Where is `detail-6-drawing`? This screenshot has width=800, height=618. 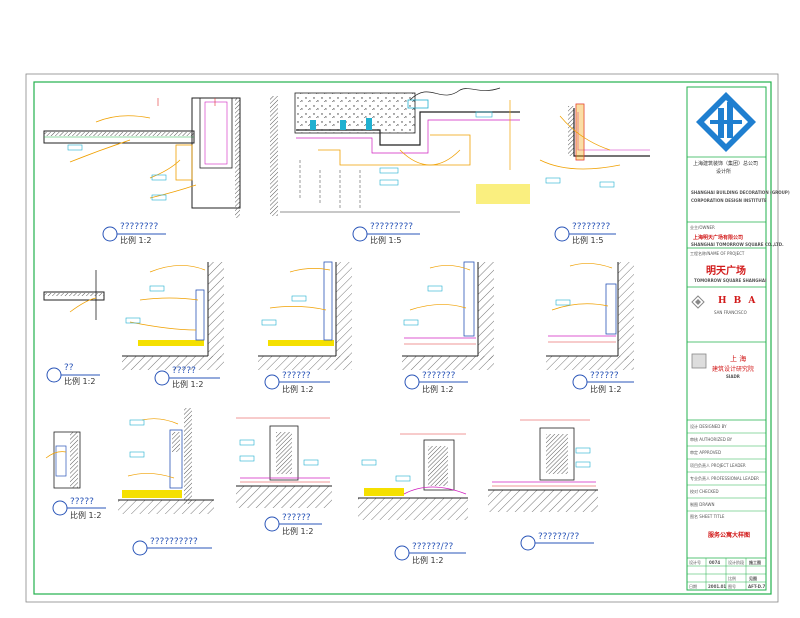
detail-6-drawing is located at coordinates (305, 315).